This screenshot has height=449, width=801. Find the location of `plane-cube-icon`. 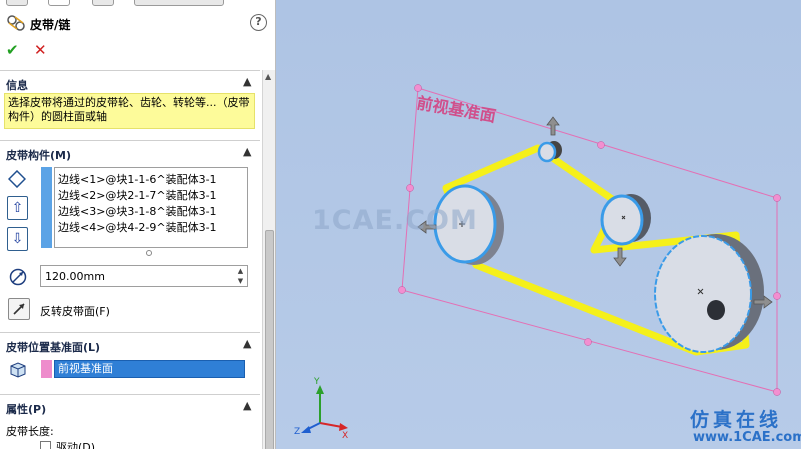

plane-cube-icon is located at coordinates (18, 370).